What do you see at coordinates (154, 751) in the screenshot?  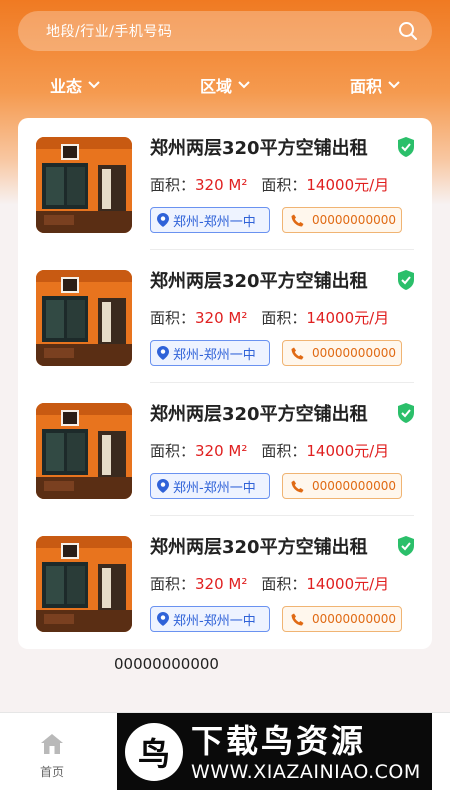 I see `bird-logo-icon: 鸟` at bounding box center [154, 751].